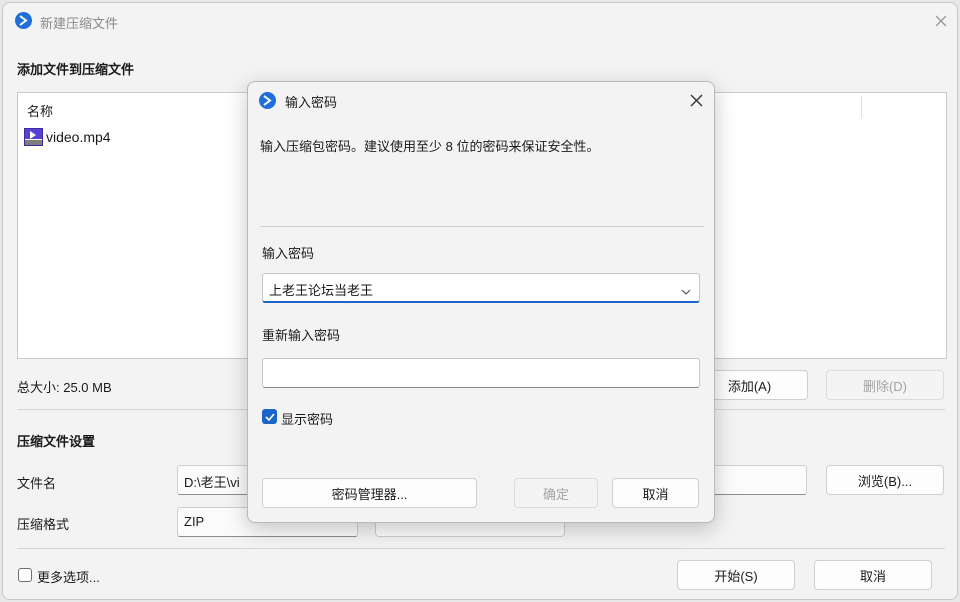 This screenshot has height=602, width=960. What do you see at coordinates (79, 23) in the screenshot?
I see `window-title: 新建压缩文件` at bounding box center [79, 23].